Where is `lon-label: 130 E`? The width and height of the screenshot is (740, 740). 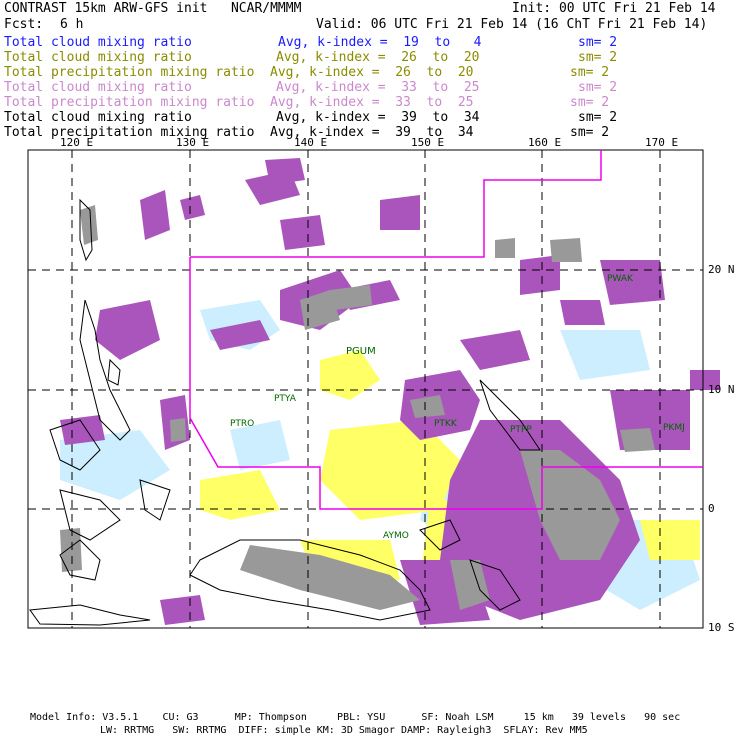 lon-label: 130 E is located at coordinates (193, 142).